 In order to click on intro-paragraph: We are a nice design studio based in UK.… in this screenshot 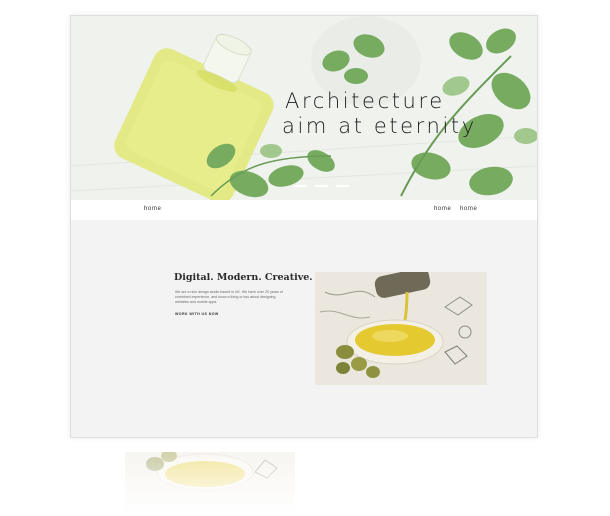, I will do `click(229, 297)`.